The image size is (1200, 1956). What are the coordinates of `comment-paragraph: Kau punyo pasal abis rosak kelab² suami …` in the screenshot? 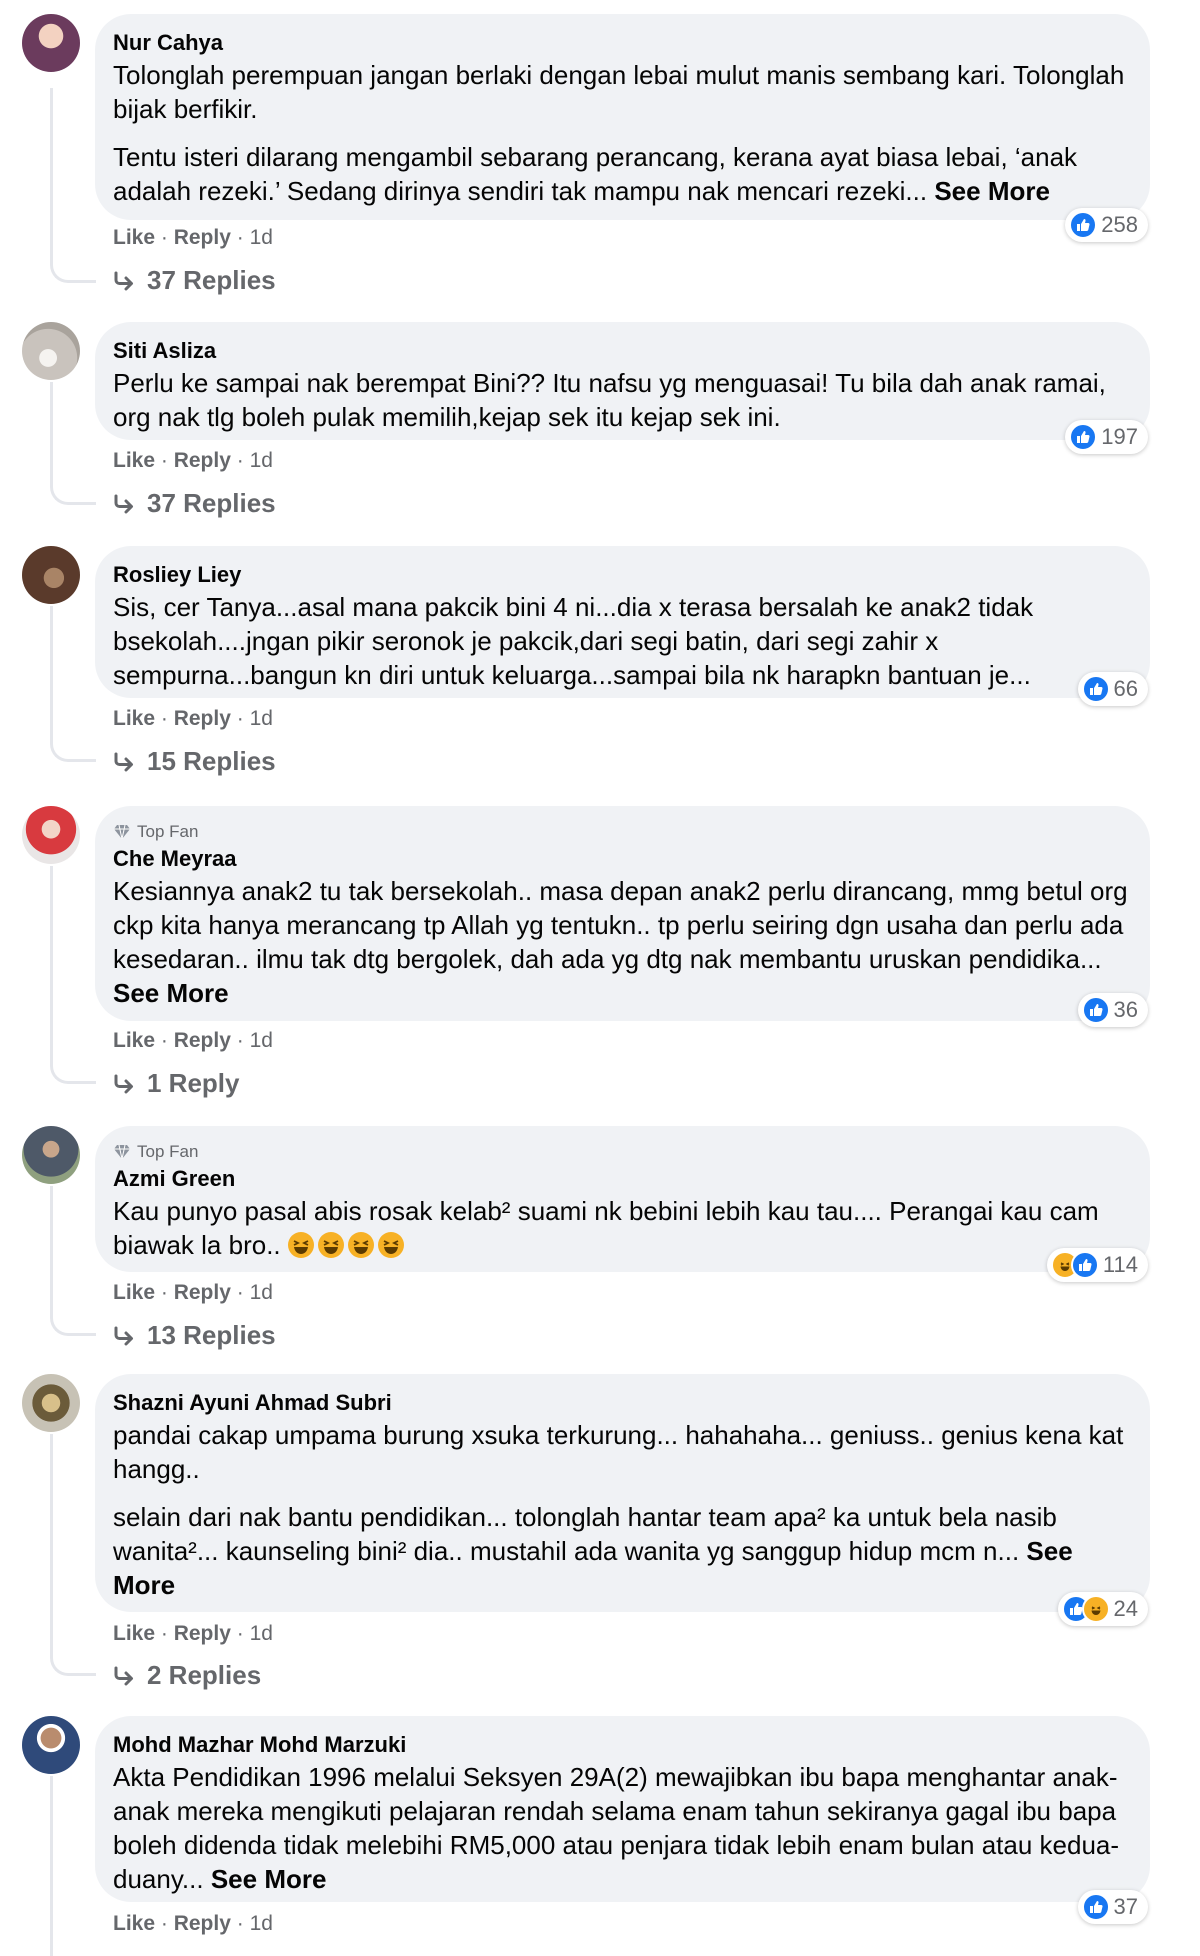 It's located at (621, 1228).